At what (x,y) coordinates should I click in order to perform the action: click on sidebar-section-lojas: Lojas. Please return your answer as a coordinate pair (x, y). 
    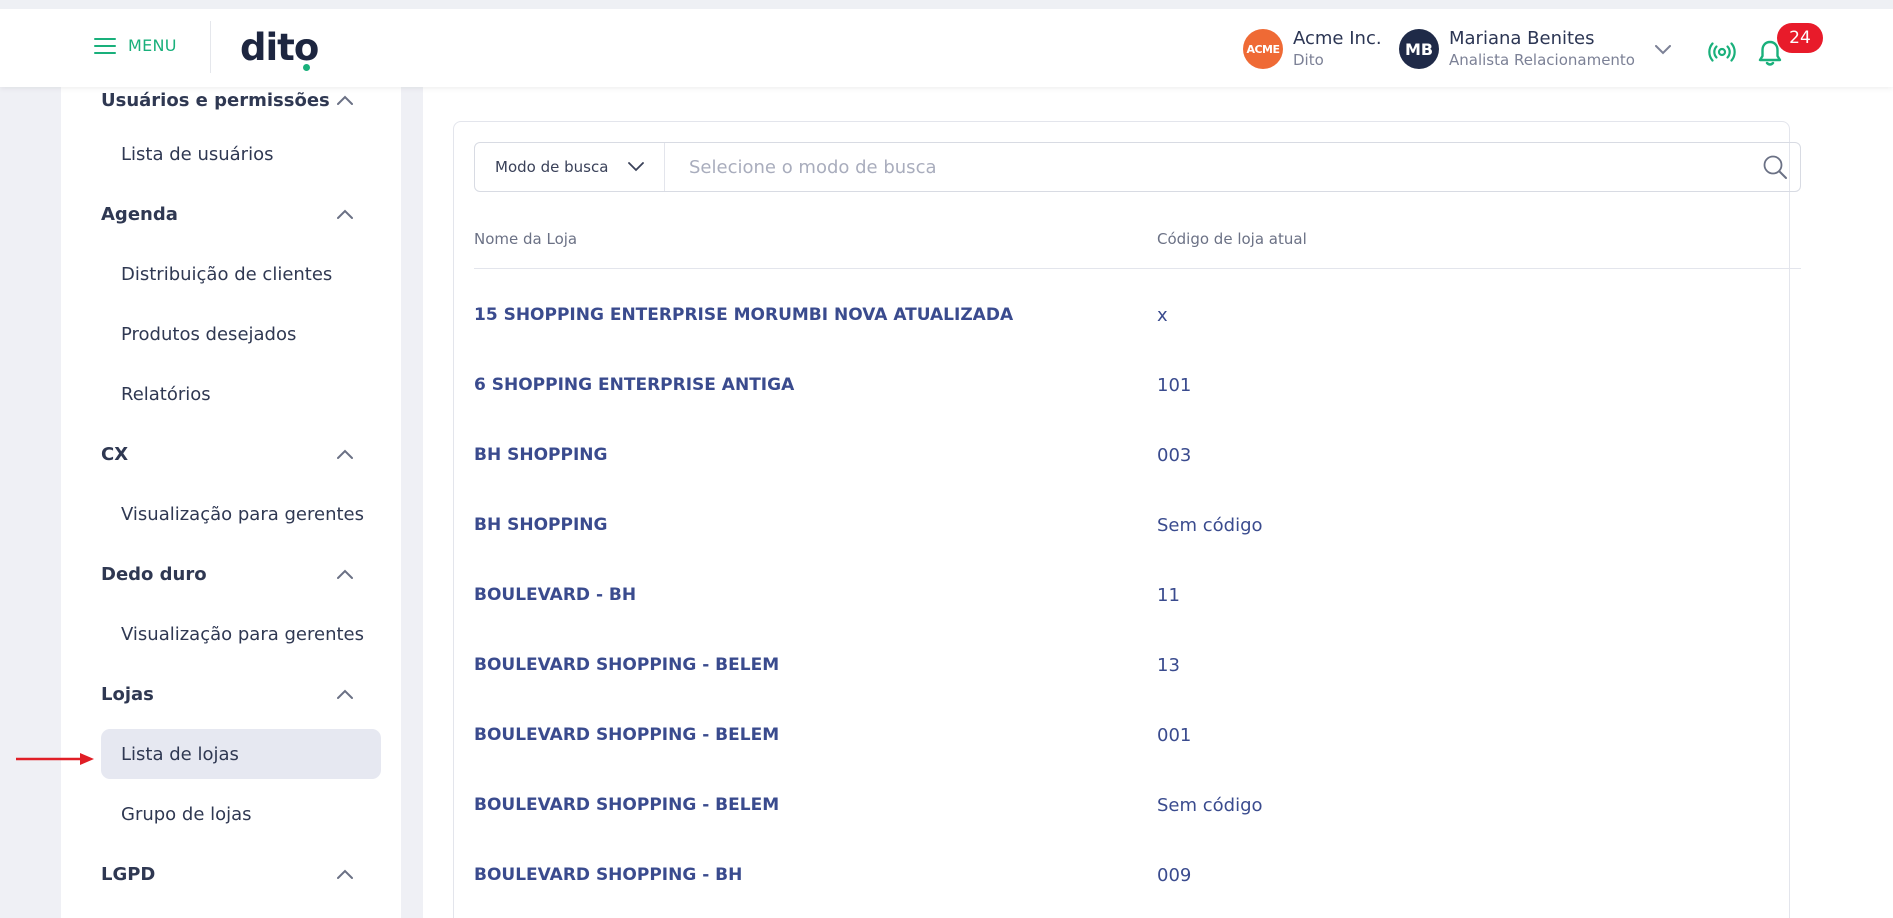
    Looking at the image, I should click on (231, 694).